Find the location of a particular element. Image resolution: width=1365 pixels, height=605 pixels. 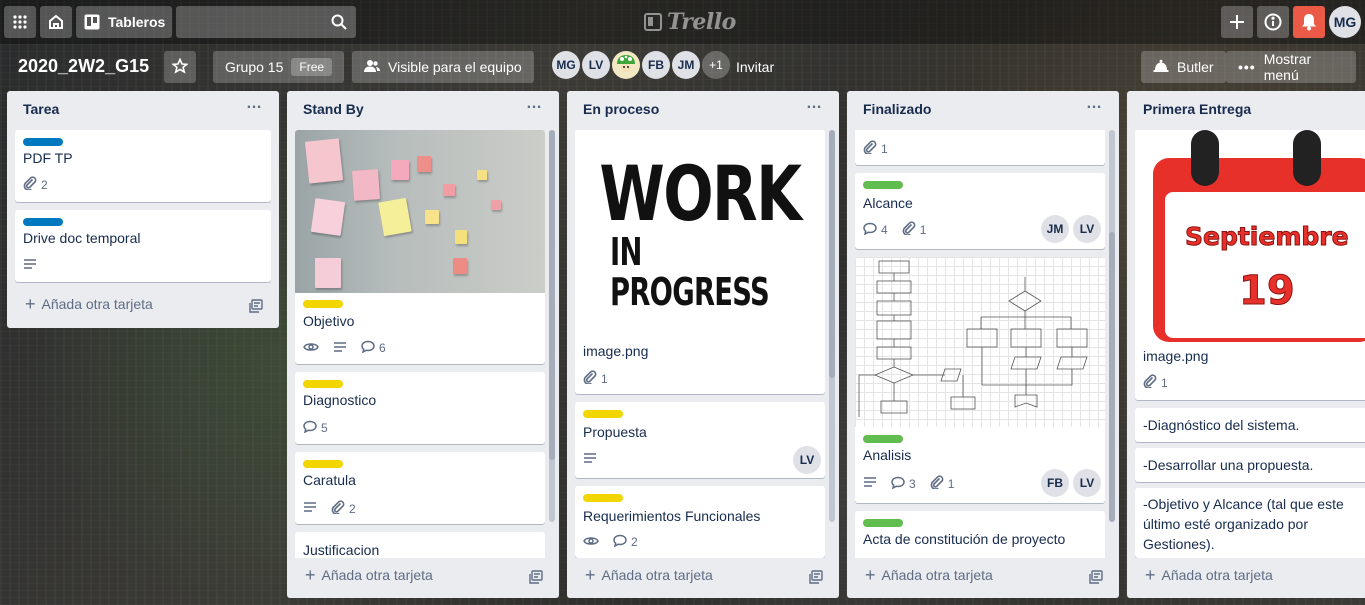

boards-button: Tableros is located at coordinates (124, 22).